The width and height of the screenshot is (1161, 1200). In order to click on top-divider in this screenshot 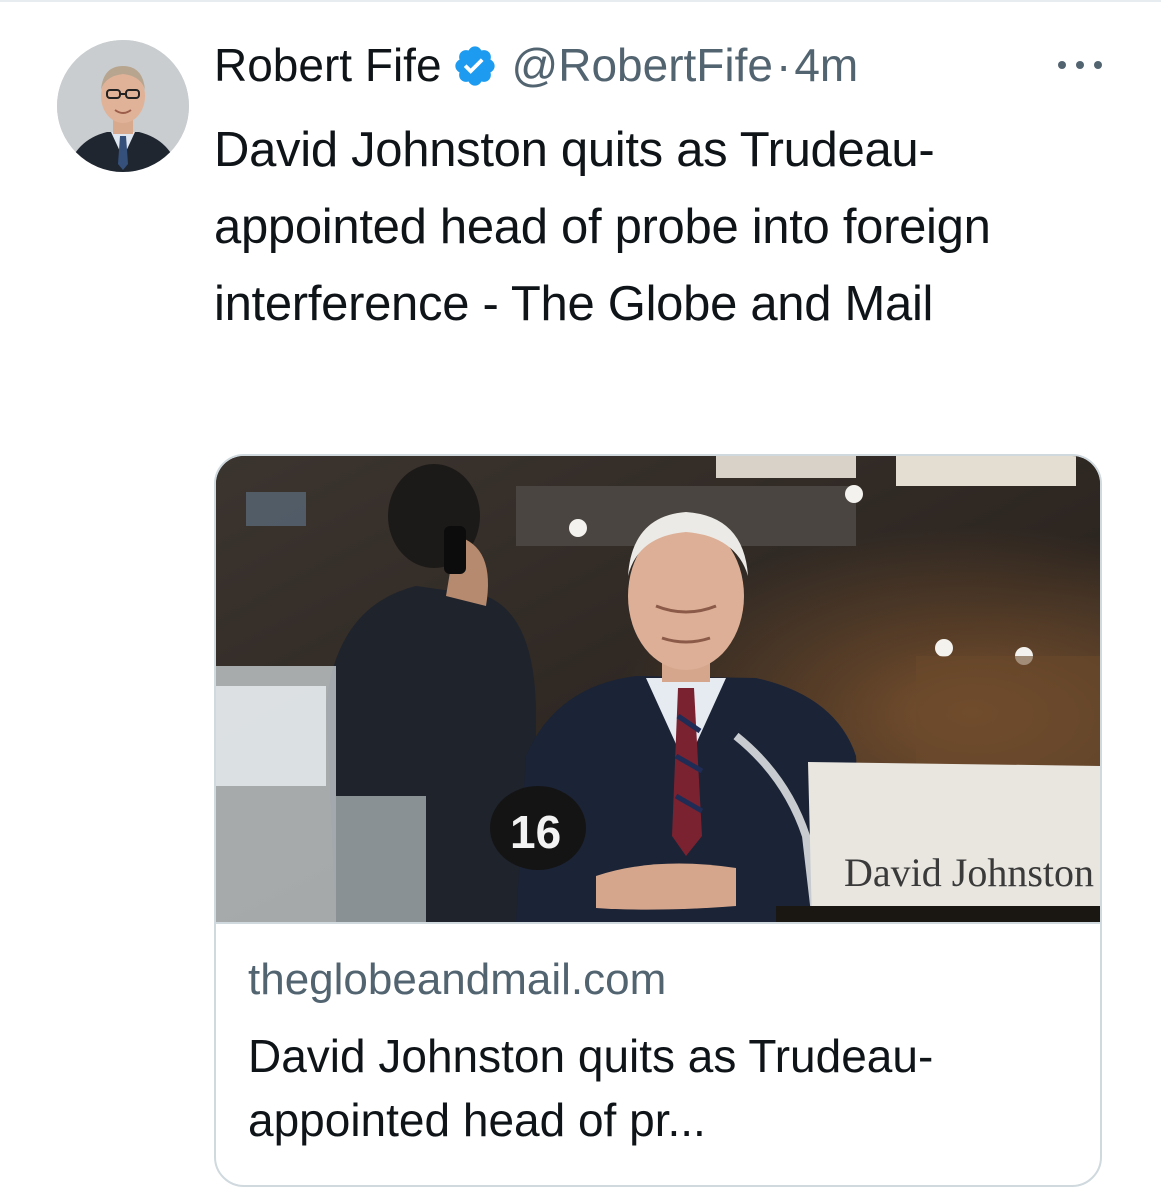, I will do `click(580, 1)`.